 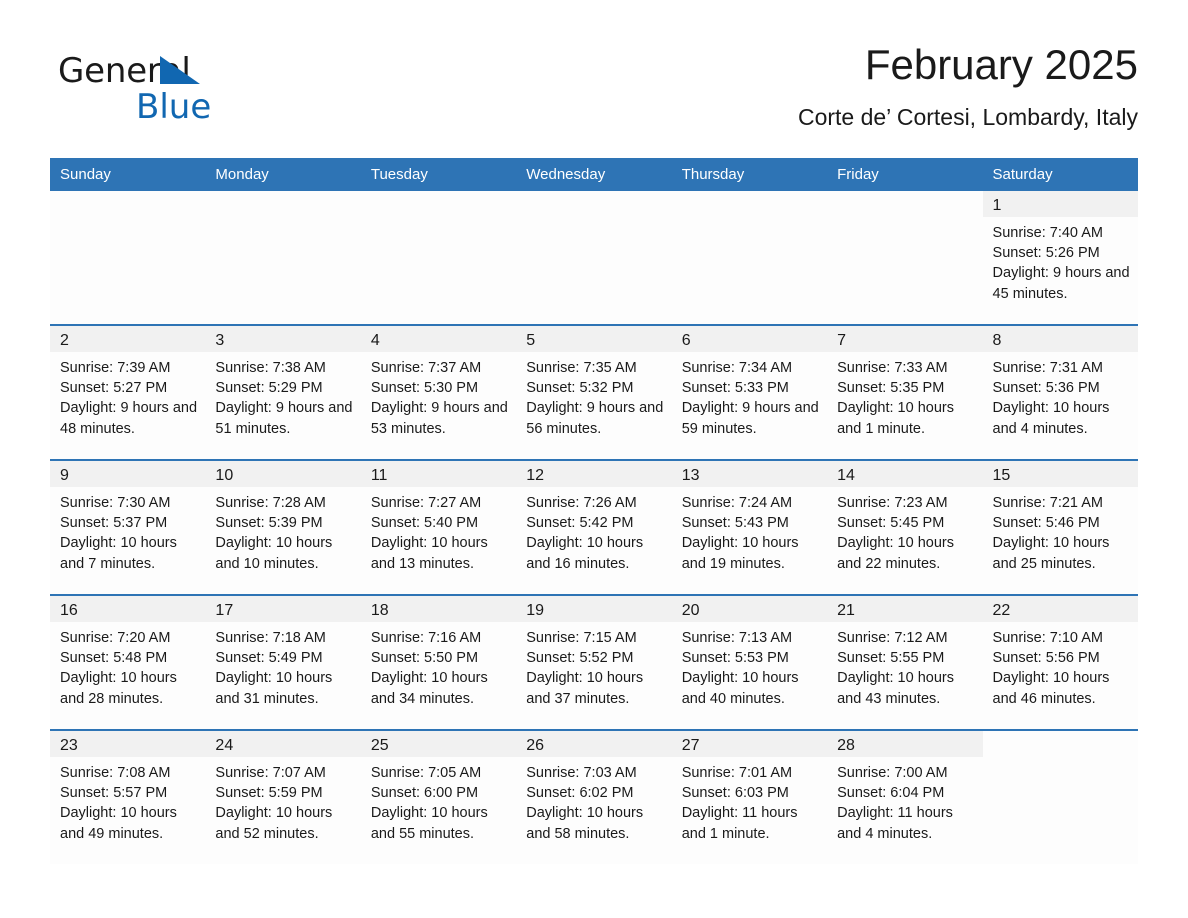 I want to click on daylight-text: Daylight: 10 hours and 55 minutes., so click(x=429, y=823).